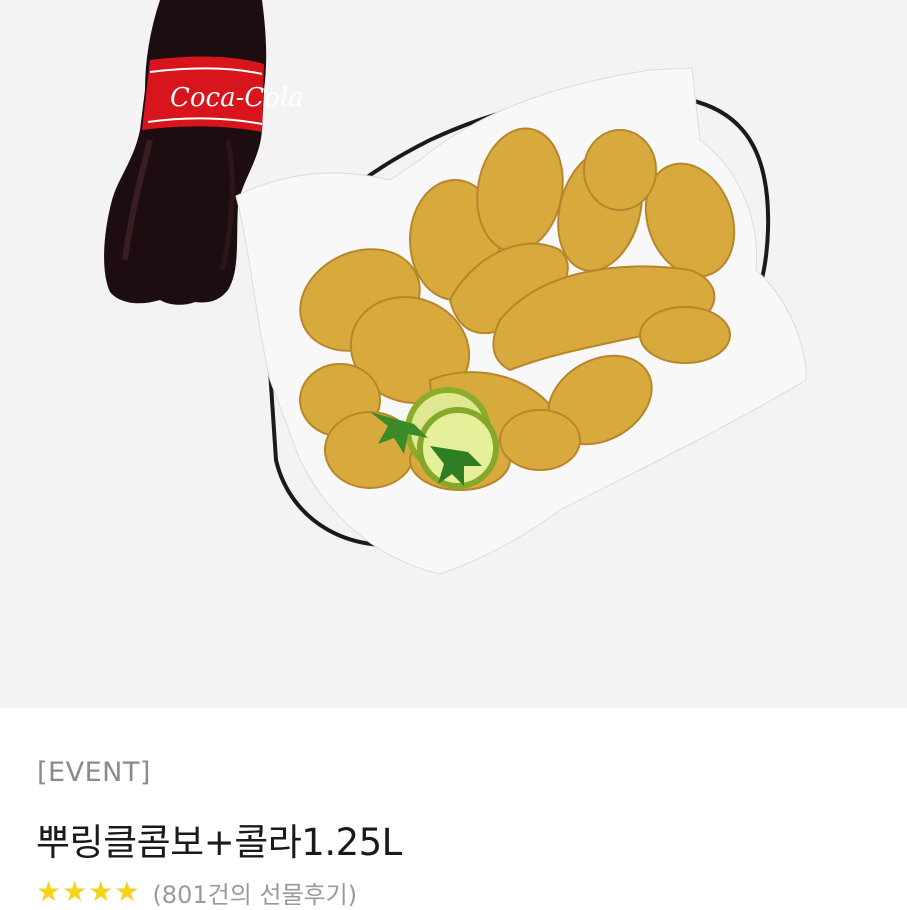  What do you see at coordinates (237, 98) in the screenshot?
I see `bottle-logo: Coca-Cola` at bounding box center [237, 98].